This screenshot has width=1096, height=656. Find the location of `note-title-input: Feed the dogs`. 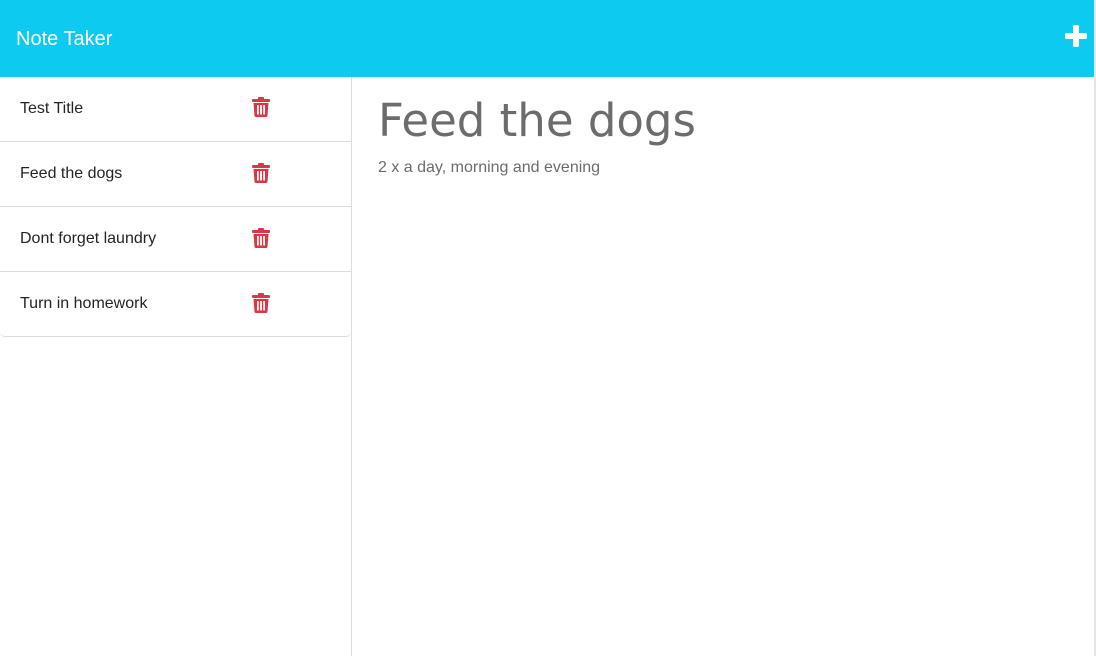

note-title-input: Feed the dogs is located at coordinates (728, 121).